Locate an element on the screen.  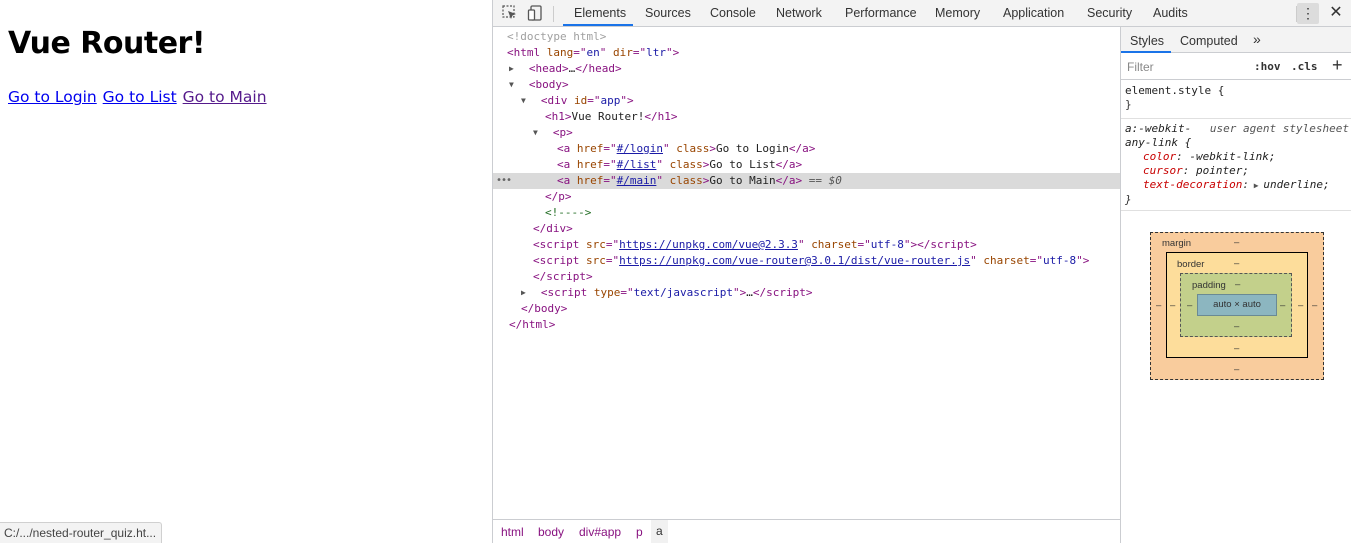
dom-a-login-node: <a href="#/login" class>Go to Login</a> is located at coordinates (838, 149).